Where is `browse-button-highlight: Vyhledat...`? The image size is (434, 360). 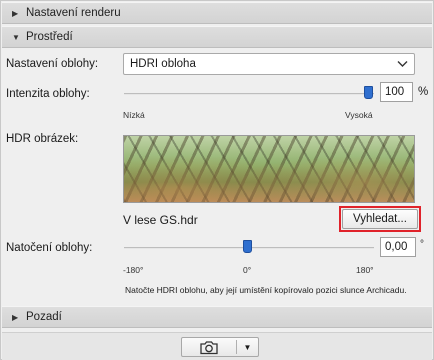
browse-button-highlight: Vyhledat... is located at coordinates (380, 219).